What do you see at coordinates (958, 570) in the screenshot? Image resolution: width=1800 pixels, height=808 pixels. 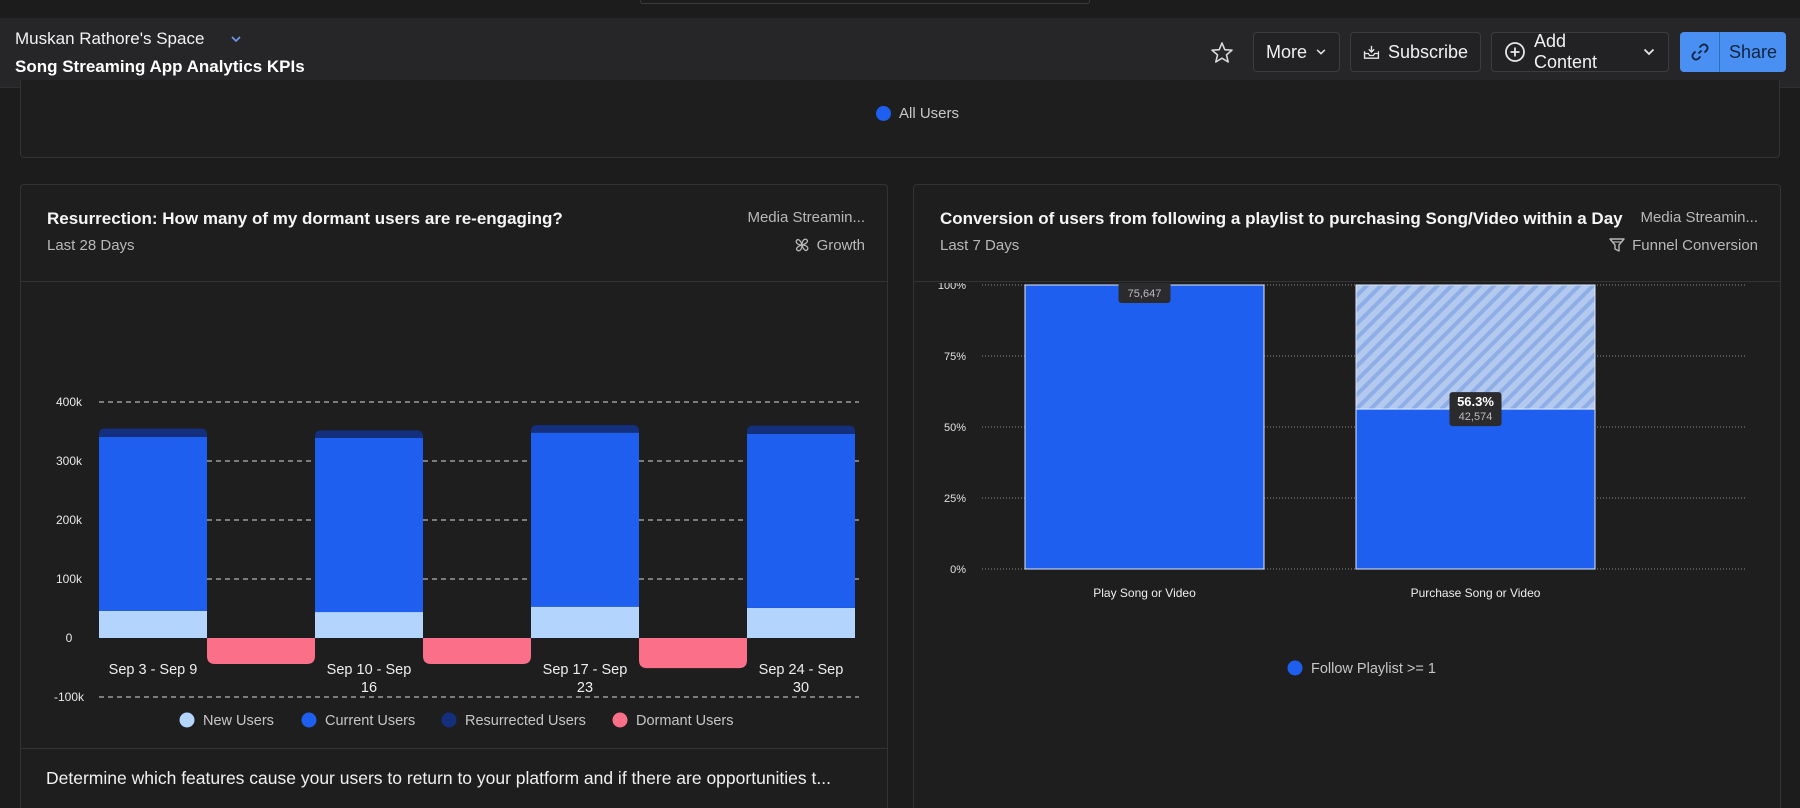 I see `y-tick-label: 0%` at bounding box center [958, 570].